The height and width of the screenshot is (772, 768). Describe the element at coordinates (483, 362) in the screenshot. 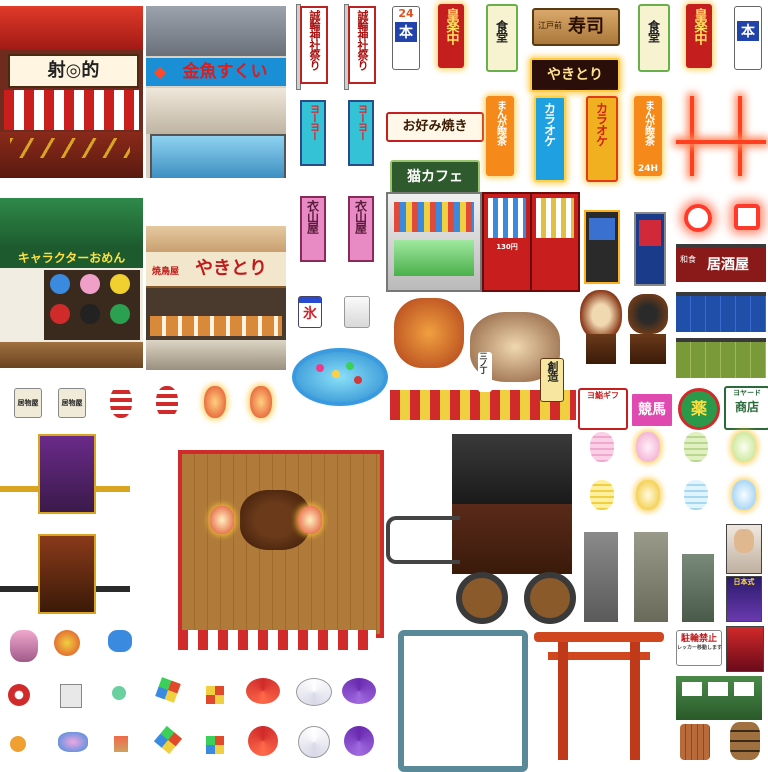

I see `nebuta-side-text: 三ノ丁` at that location.